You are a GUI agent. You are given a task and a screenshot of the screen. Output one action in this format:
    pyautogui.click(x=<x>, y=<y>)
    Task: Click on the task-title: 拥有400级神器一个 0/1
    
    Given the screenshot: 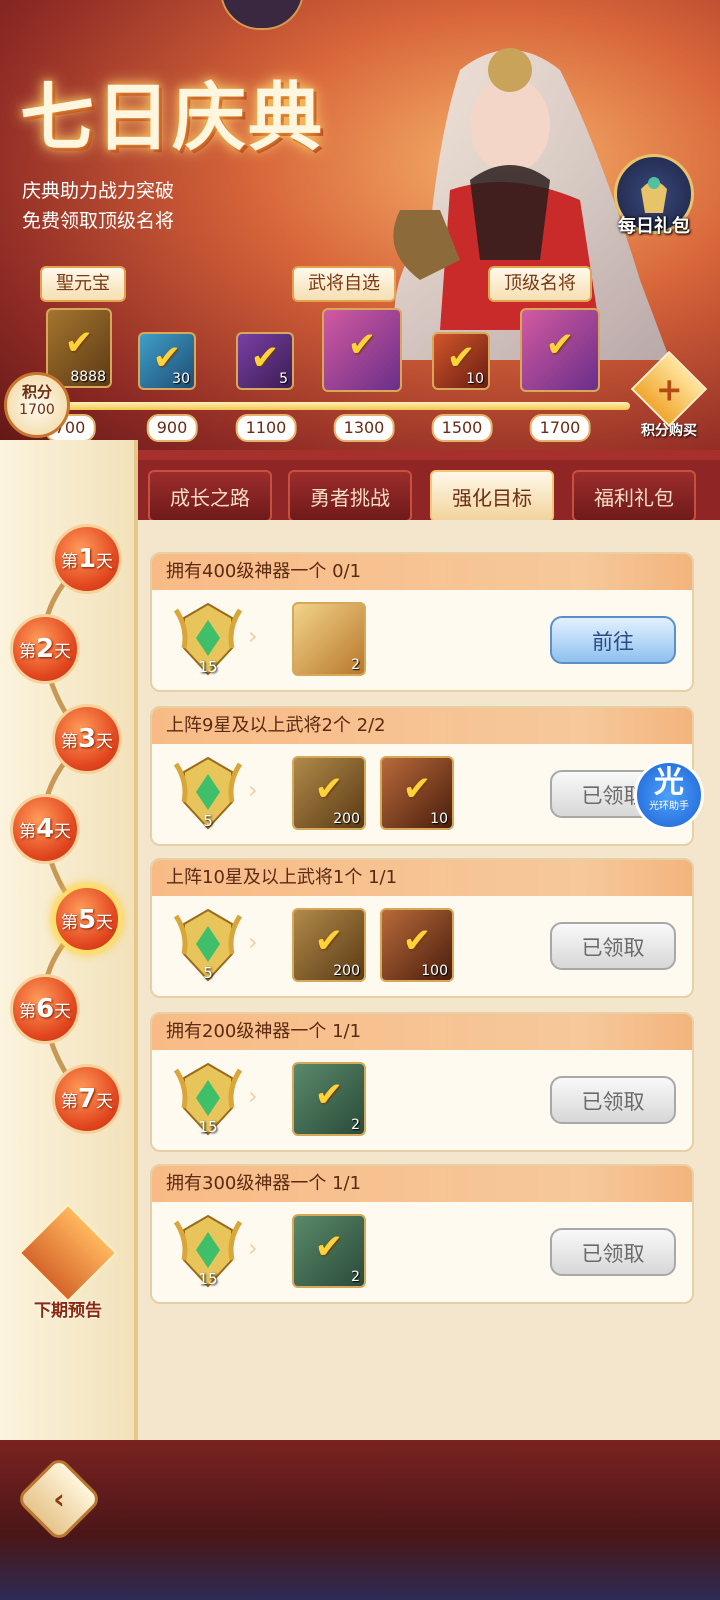 What is the action you would take?
    pyautogui.click(x=422, y=572)
    